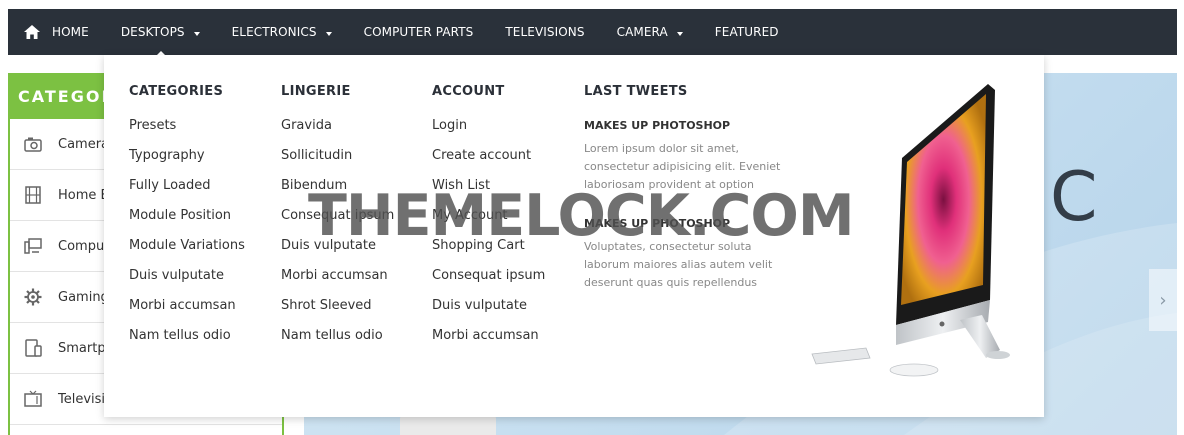 This screenshot has height=435, width=1184. What do you see at coordinates (488, 134) in the screenshot?
I see `menu-link: Login` at bounding box center [488, 134].